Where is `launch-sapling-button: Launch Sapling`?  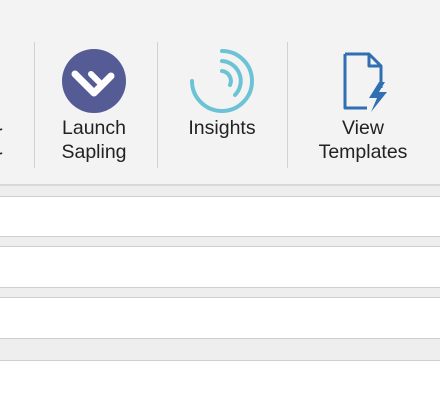 launch-sapling-button: Launch Sapling is located at coordinates (94, 110).